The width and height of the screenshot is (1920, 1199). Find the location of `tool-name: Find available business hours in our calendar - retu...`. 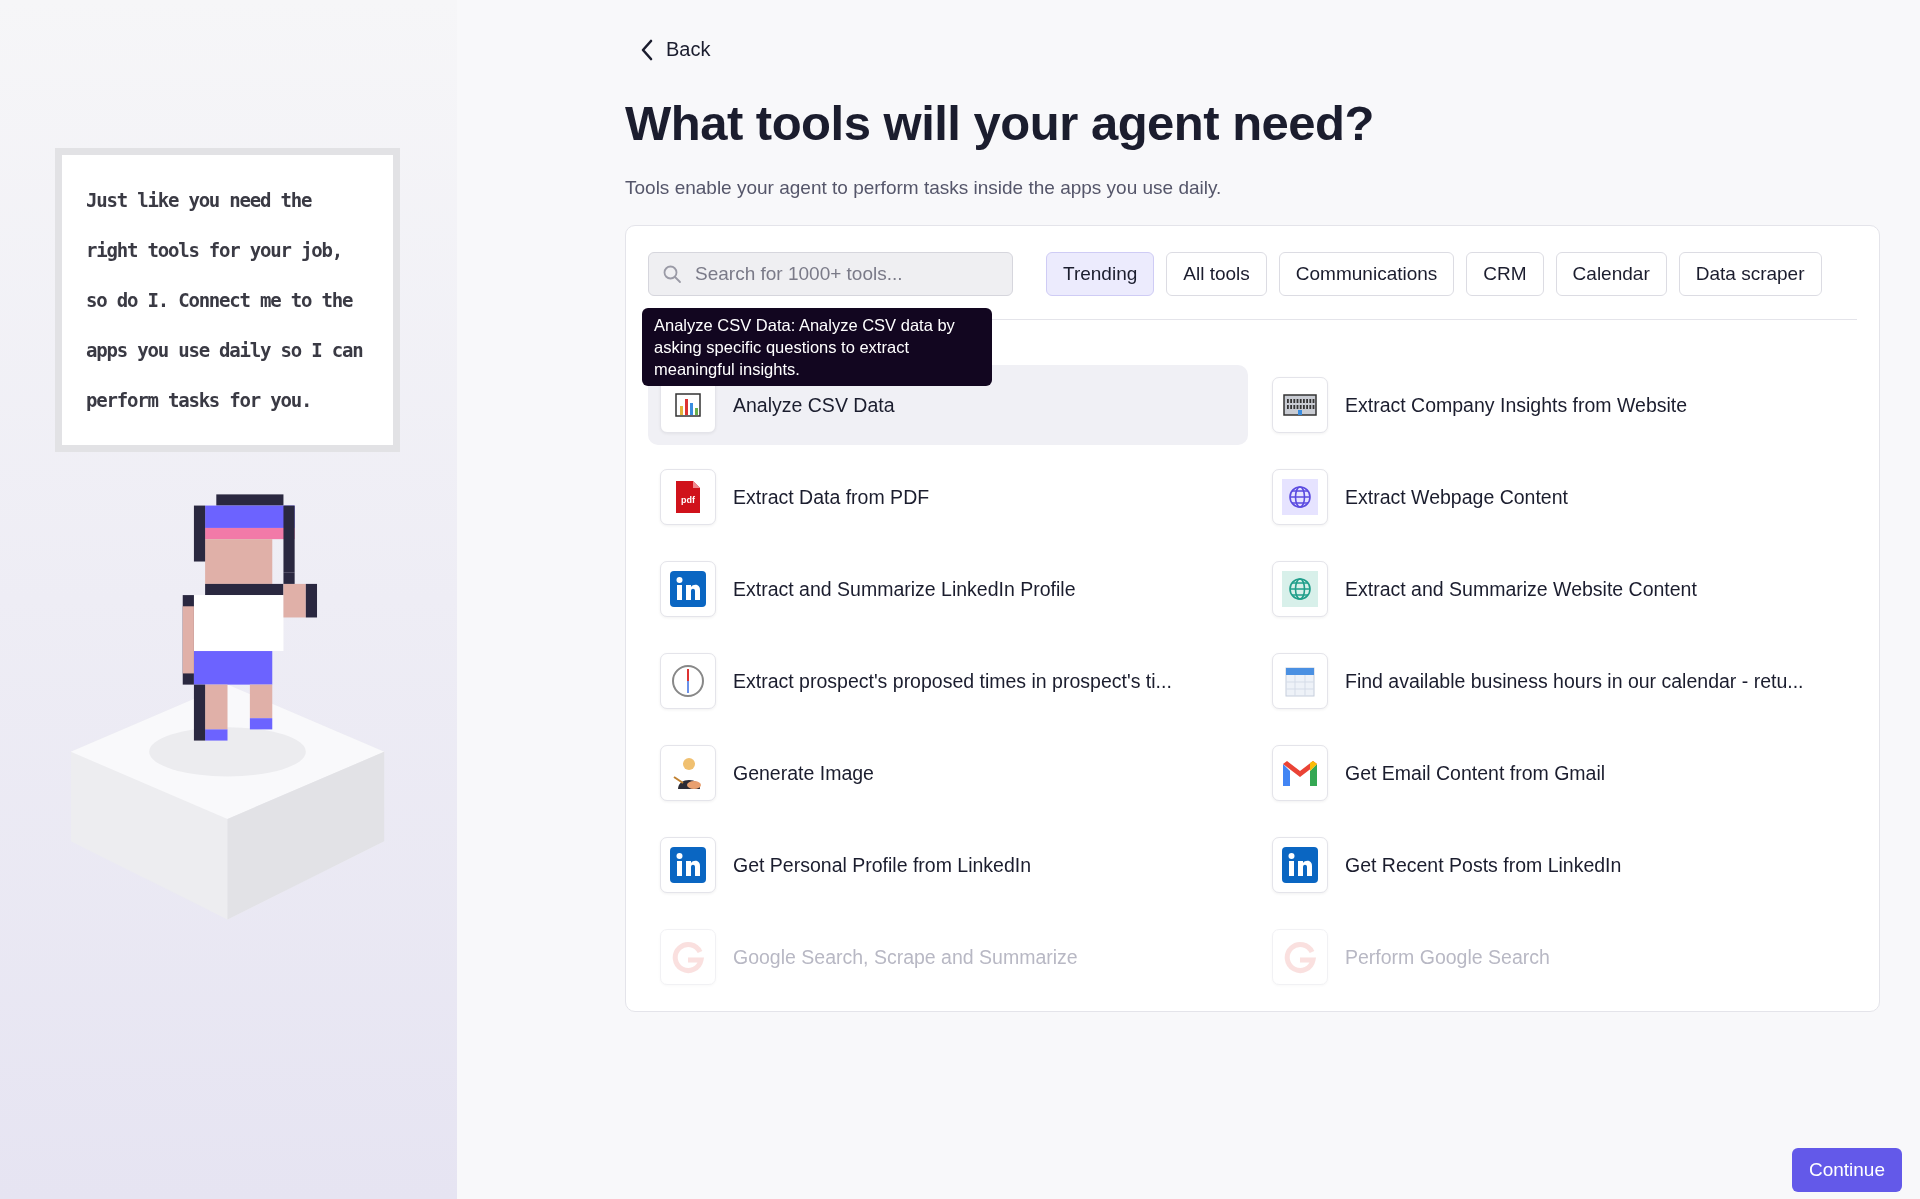

tool-name: Find available business hours in our calendar - retu... is located at coordinates (1574, 681).